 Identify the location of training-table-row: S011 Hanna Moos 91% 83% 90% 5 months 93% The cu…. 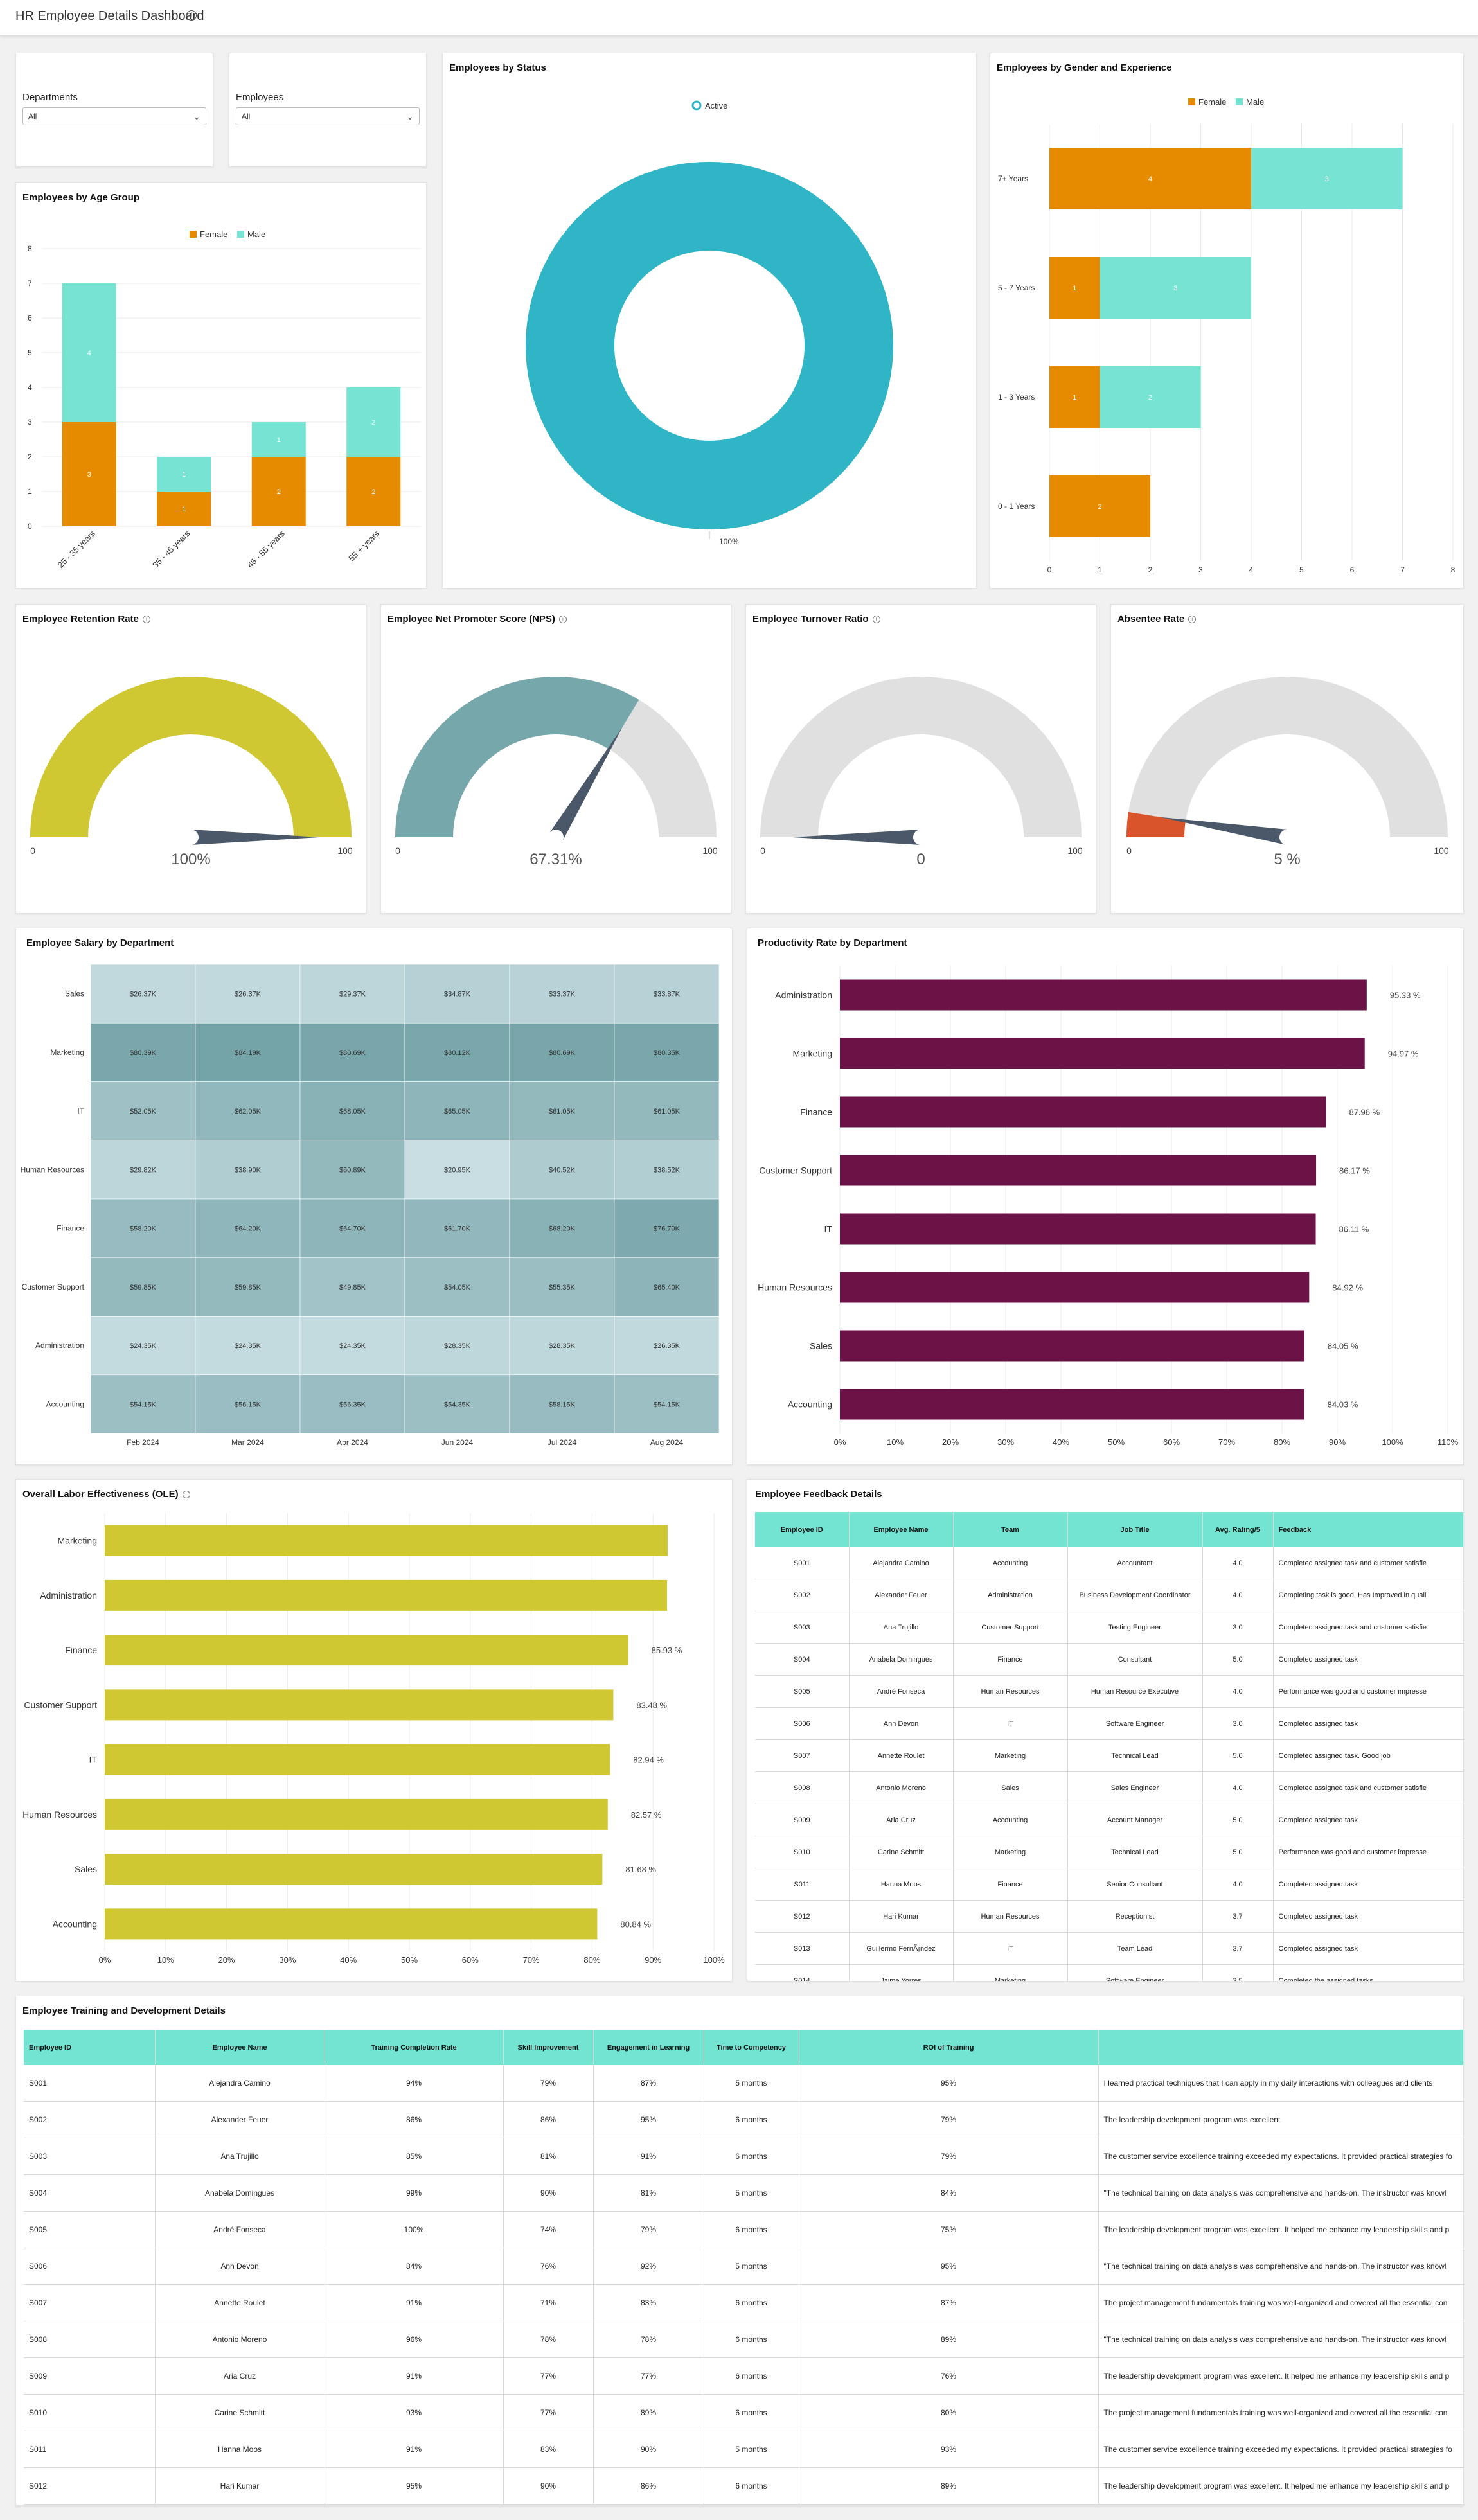
(744, 2449).